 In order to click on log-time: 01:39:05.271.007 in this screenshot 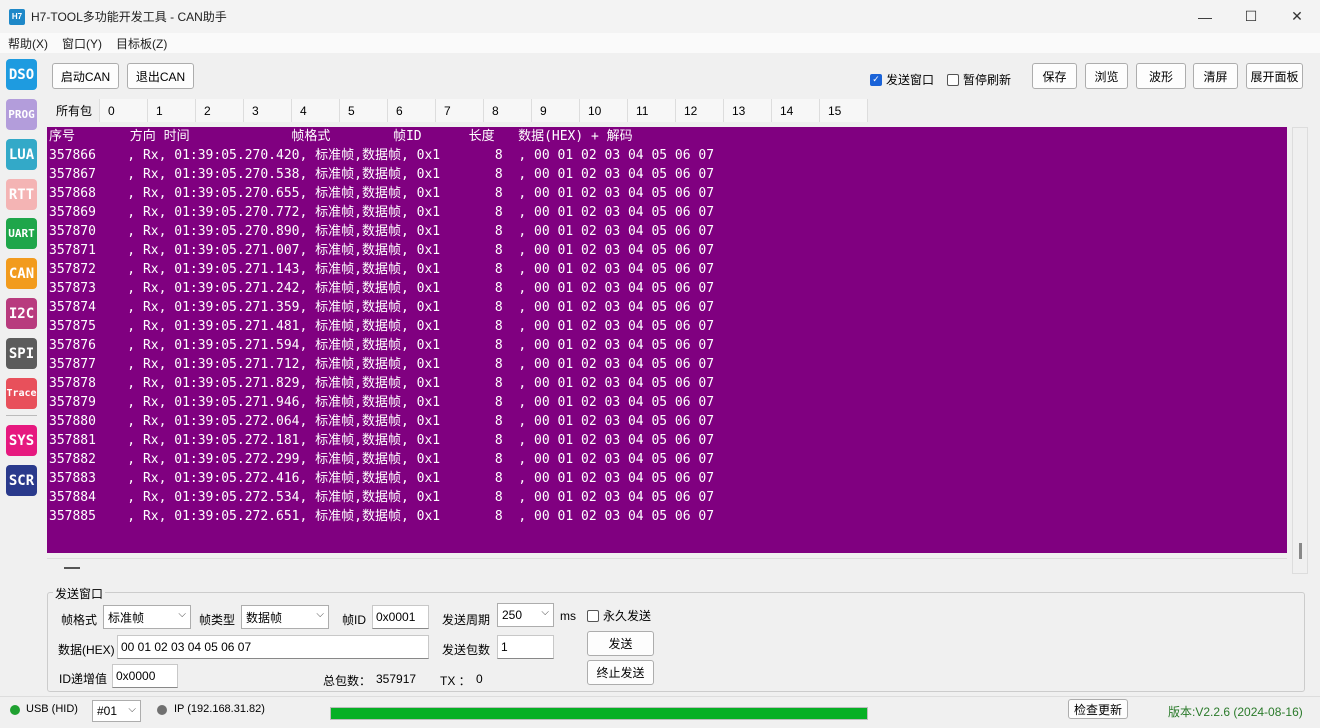, I will do `click(237, 250)`.